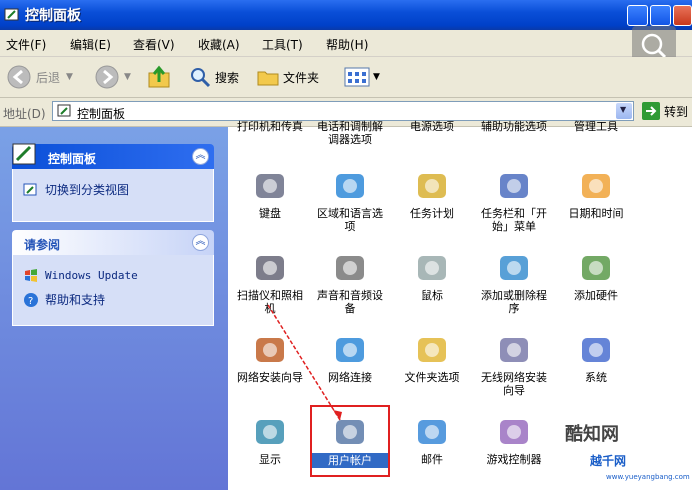 This screenshot has width=692, height=490. I want to click on control-panel-item: 区域和语言选项, so click(350, 200).